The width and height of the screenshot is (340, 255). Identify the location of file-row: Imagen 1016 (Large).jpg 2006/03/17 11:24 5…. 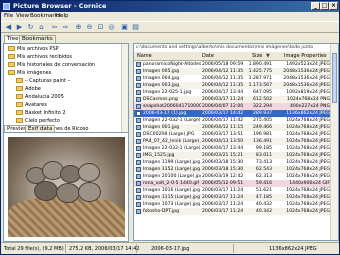
(233, 190).